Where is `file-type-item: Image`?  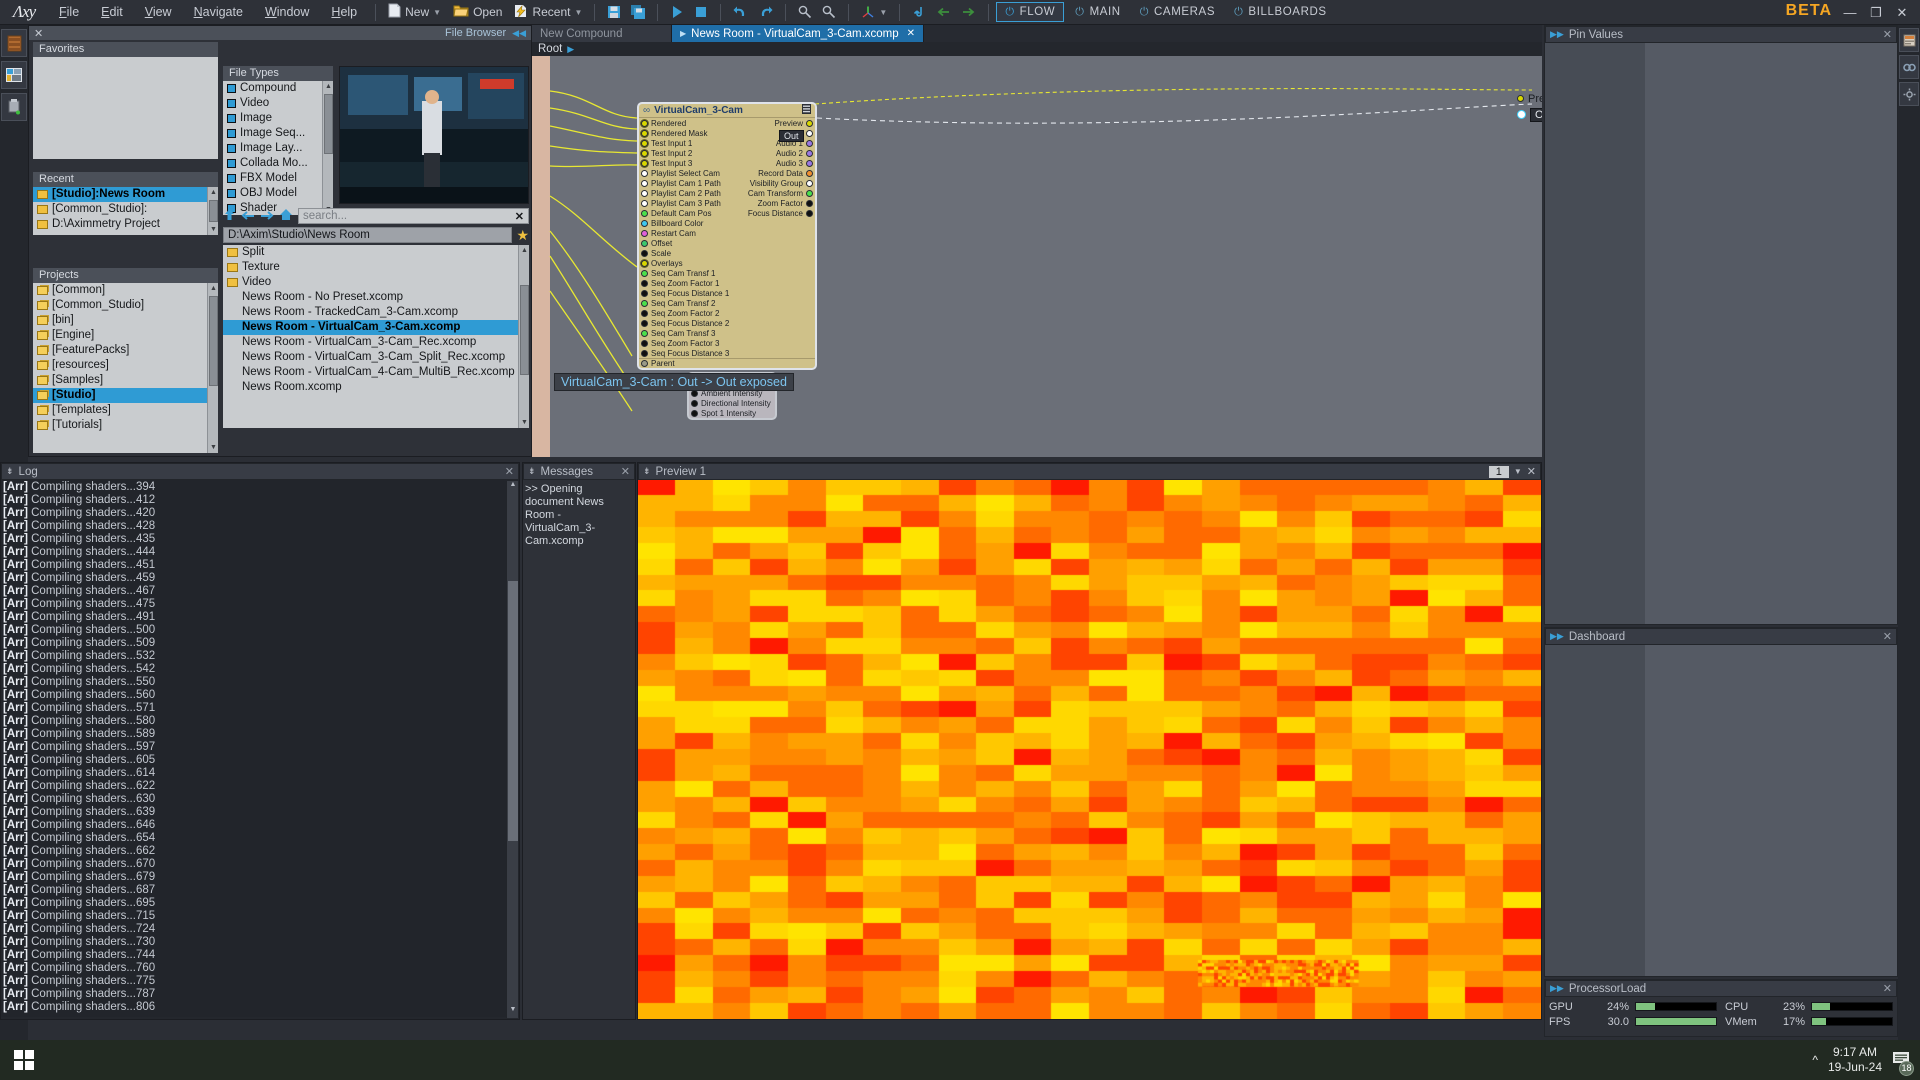
file-type-item: Image is located at coordinates (272, 118).